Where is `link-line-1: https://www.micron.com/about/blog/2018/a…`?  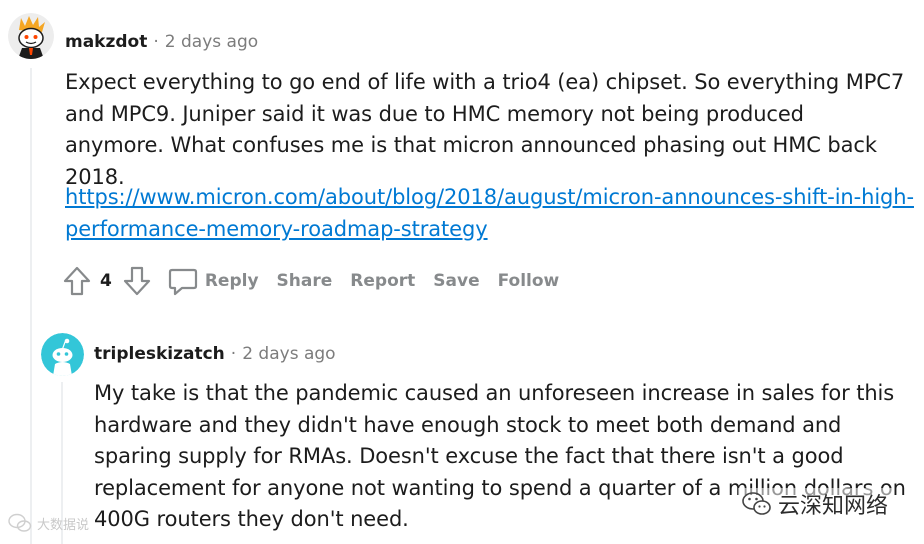
link-line-1: https://www.micron.com/about/blog/2018/a… is located at coordinates (489, 197).